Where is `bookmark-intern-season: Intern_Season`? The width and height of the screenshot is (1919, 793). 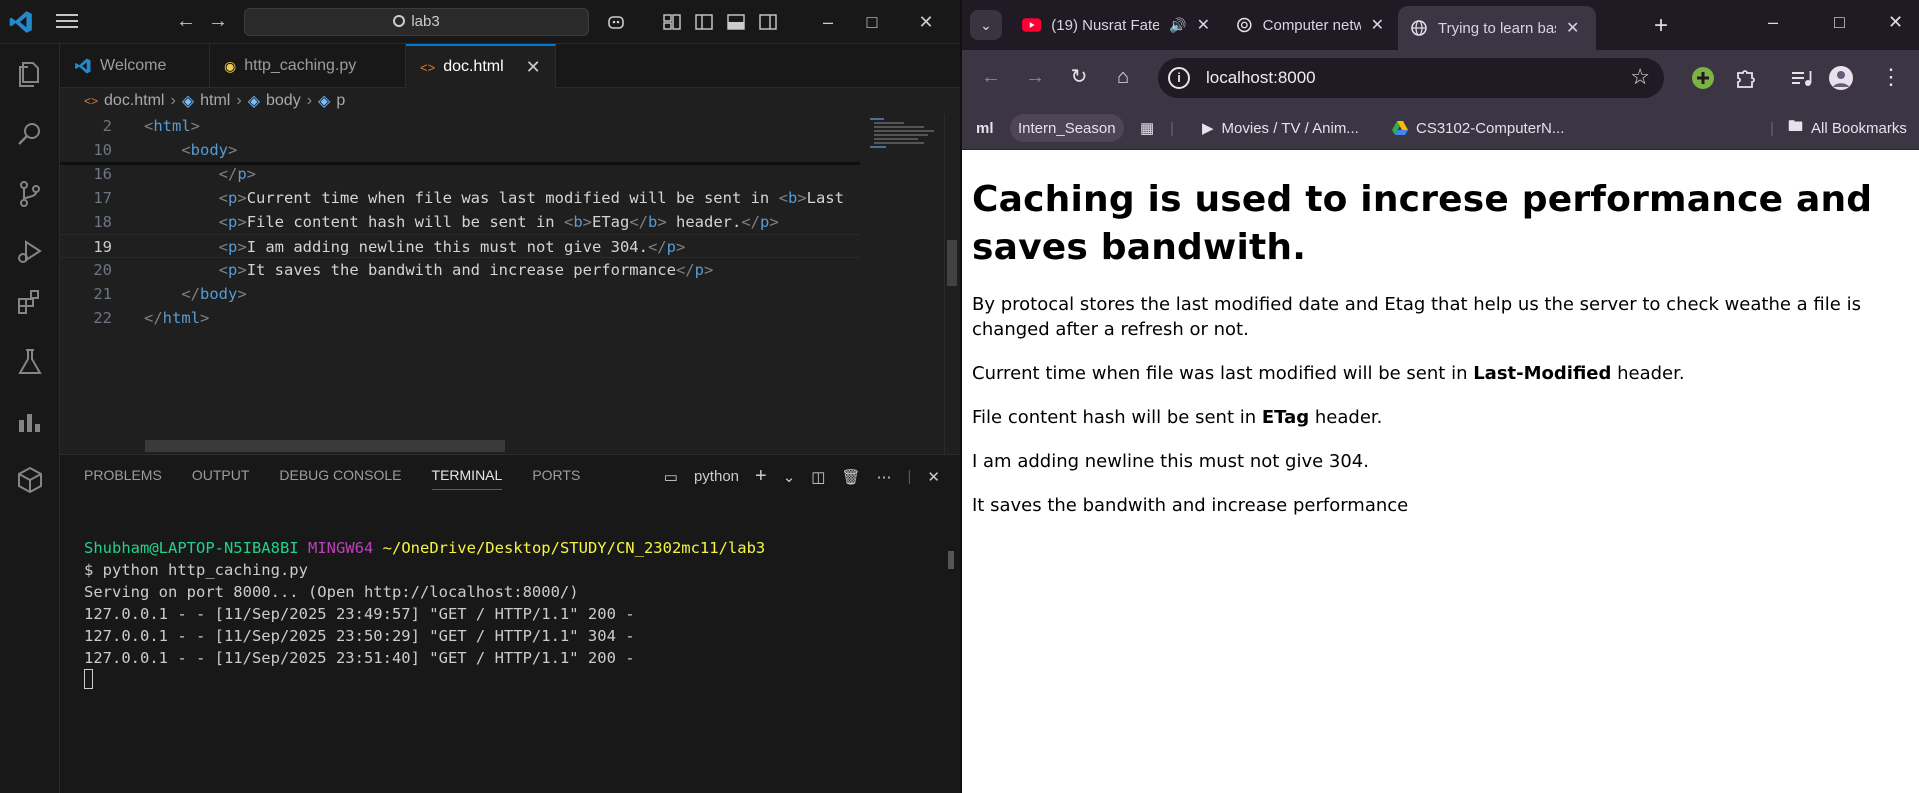 bookmark-intern-season: Intern_Season is located at coordinates (1067, 128).